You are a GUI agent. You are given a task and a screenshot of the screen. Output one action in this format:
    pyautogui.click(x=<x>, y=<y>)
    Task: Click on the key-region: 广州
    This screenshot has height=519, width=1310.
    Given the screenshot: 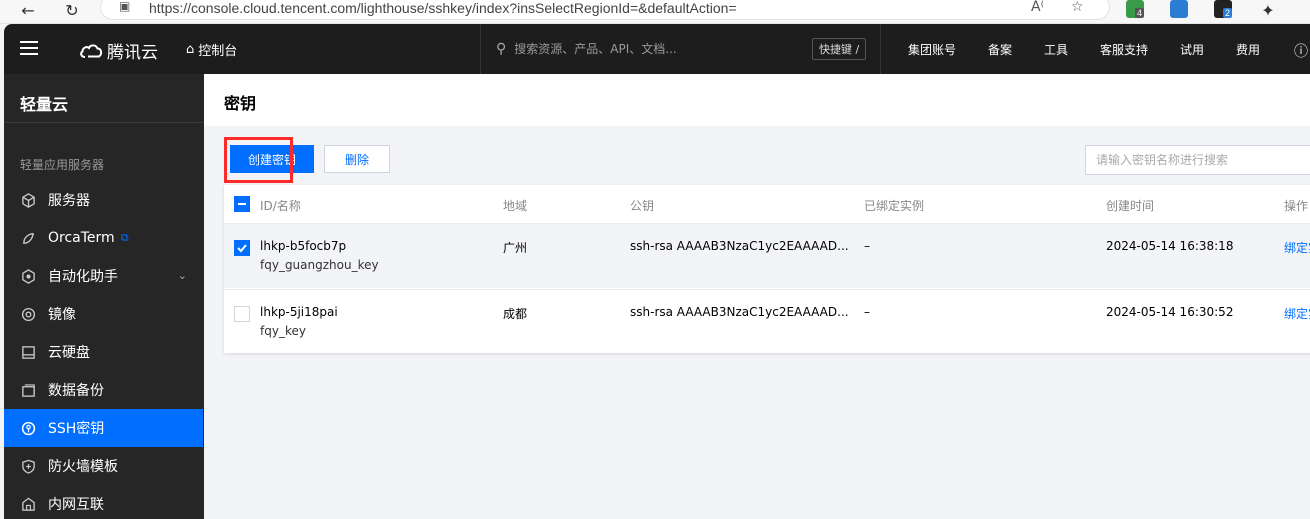 What is the action you would take?
    pyautogui.click(x=515, y=248)
    